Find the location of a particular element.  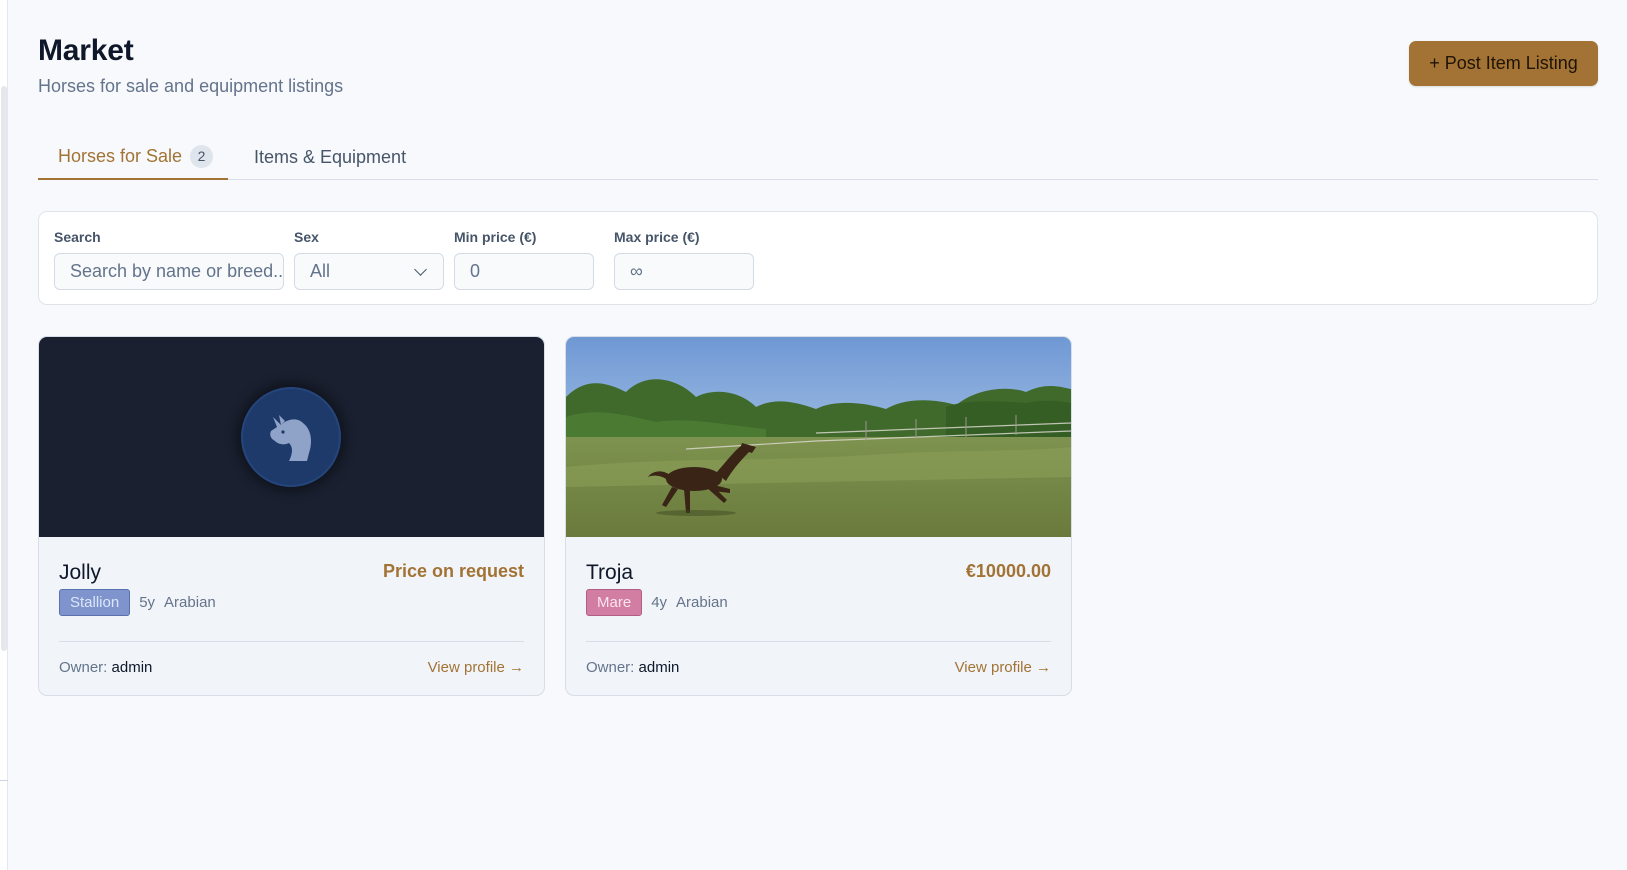

search-filter: Search is located at coordinates (169, 259).